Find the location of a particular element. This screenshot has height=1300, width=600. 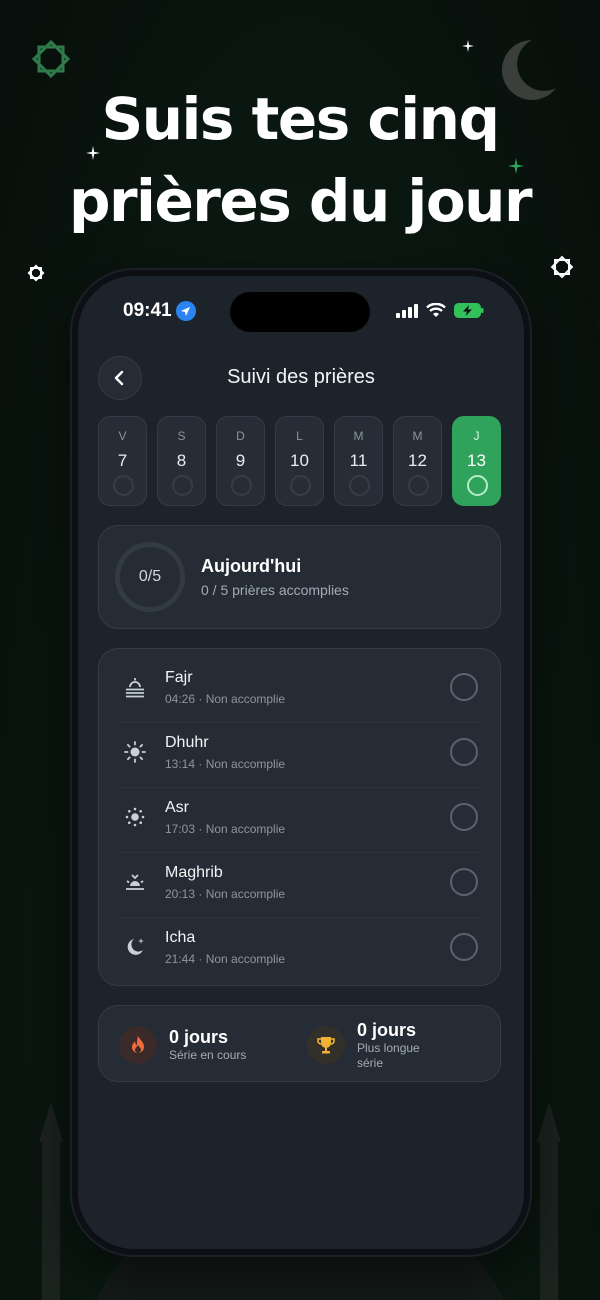

flame-icon is located at coordinates (138, 1044).